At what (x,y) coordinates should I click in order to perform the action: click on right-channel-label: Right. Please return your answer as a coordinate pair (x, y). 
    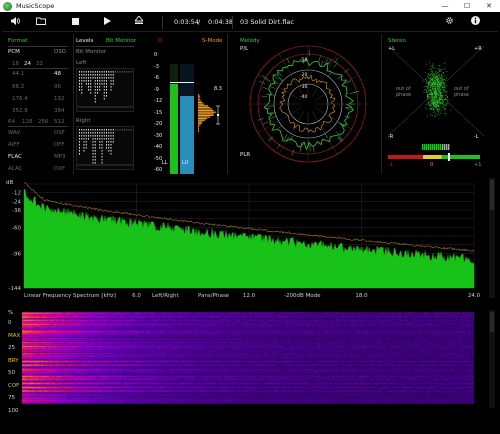
    Looking at the image, I should click on (83, 121).